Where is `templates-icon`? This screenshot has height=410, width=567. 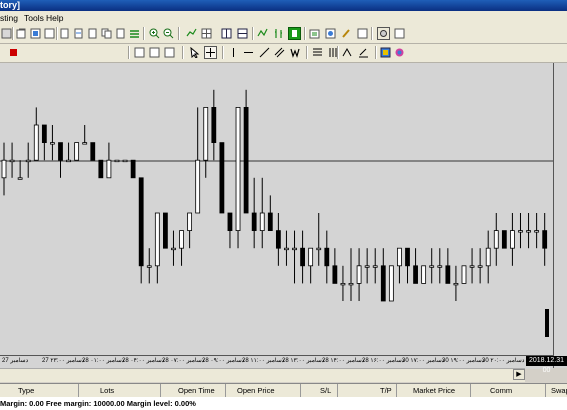
templates-icon is located at coordinates (363, 52).